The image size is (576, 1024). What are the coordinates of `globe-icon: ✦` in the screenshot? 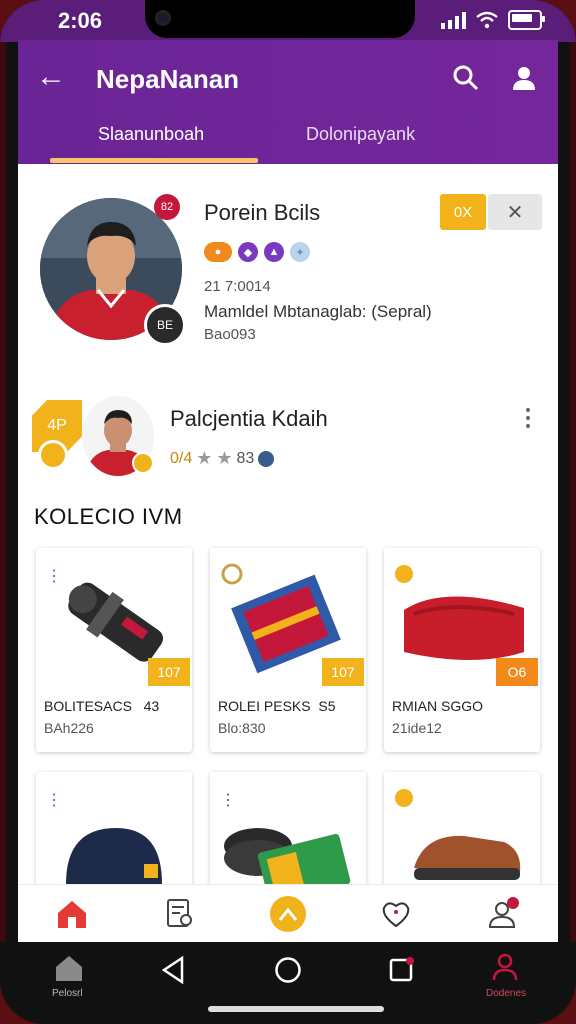 It's located at (300, 252).